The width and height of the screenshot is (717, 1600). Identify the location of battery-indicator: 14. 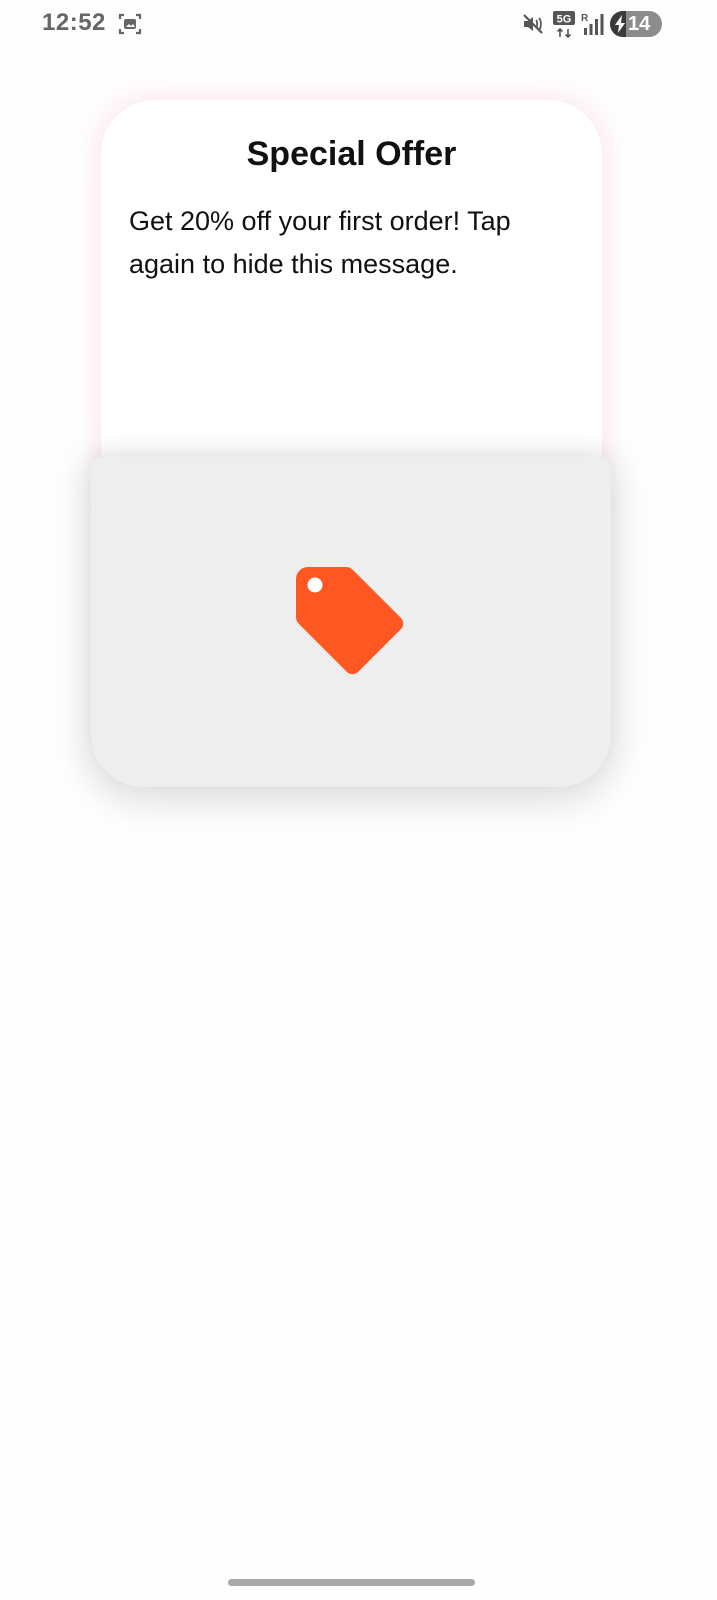
(636, 24).